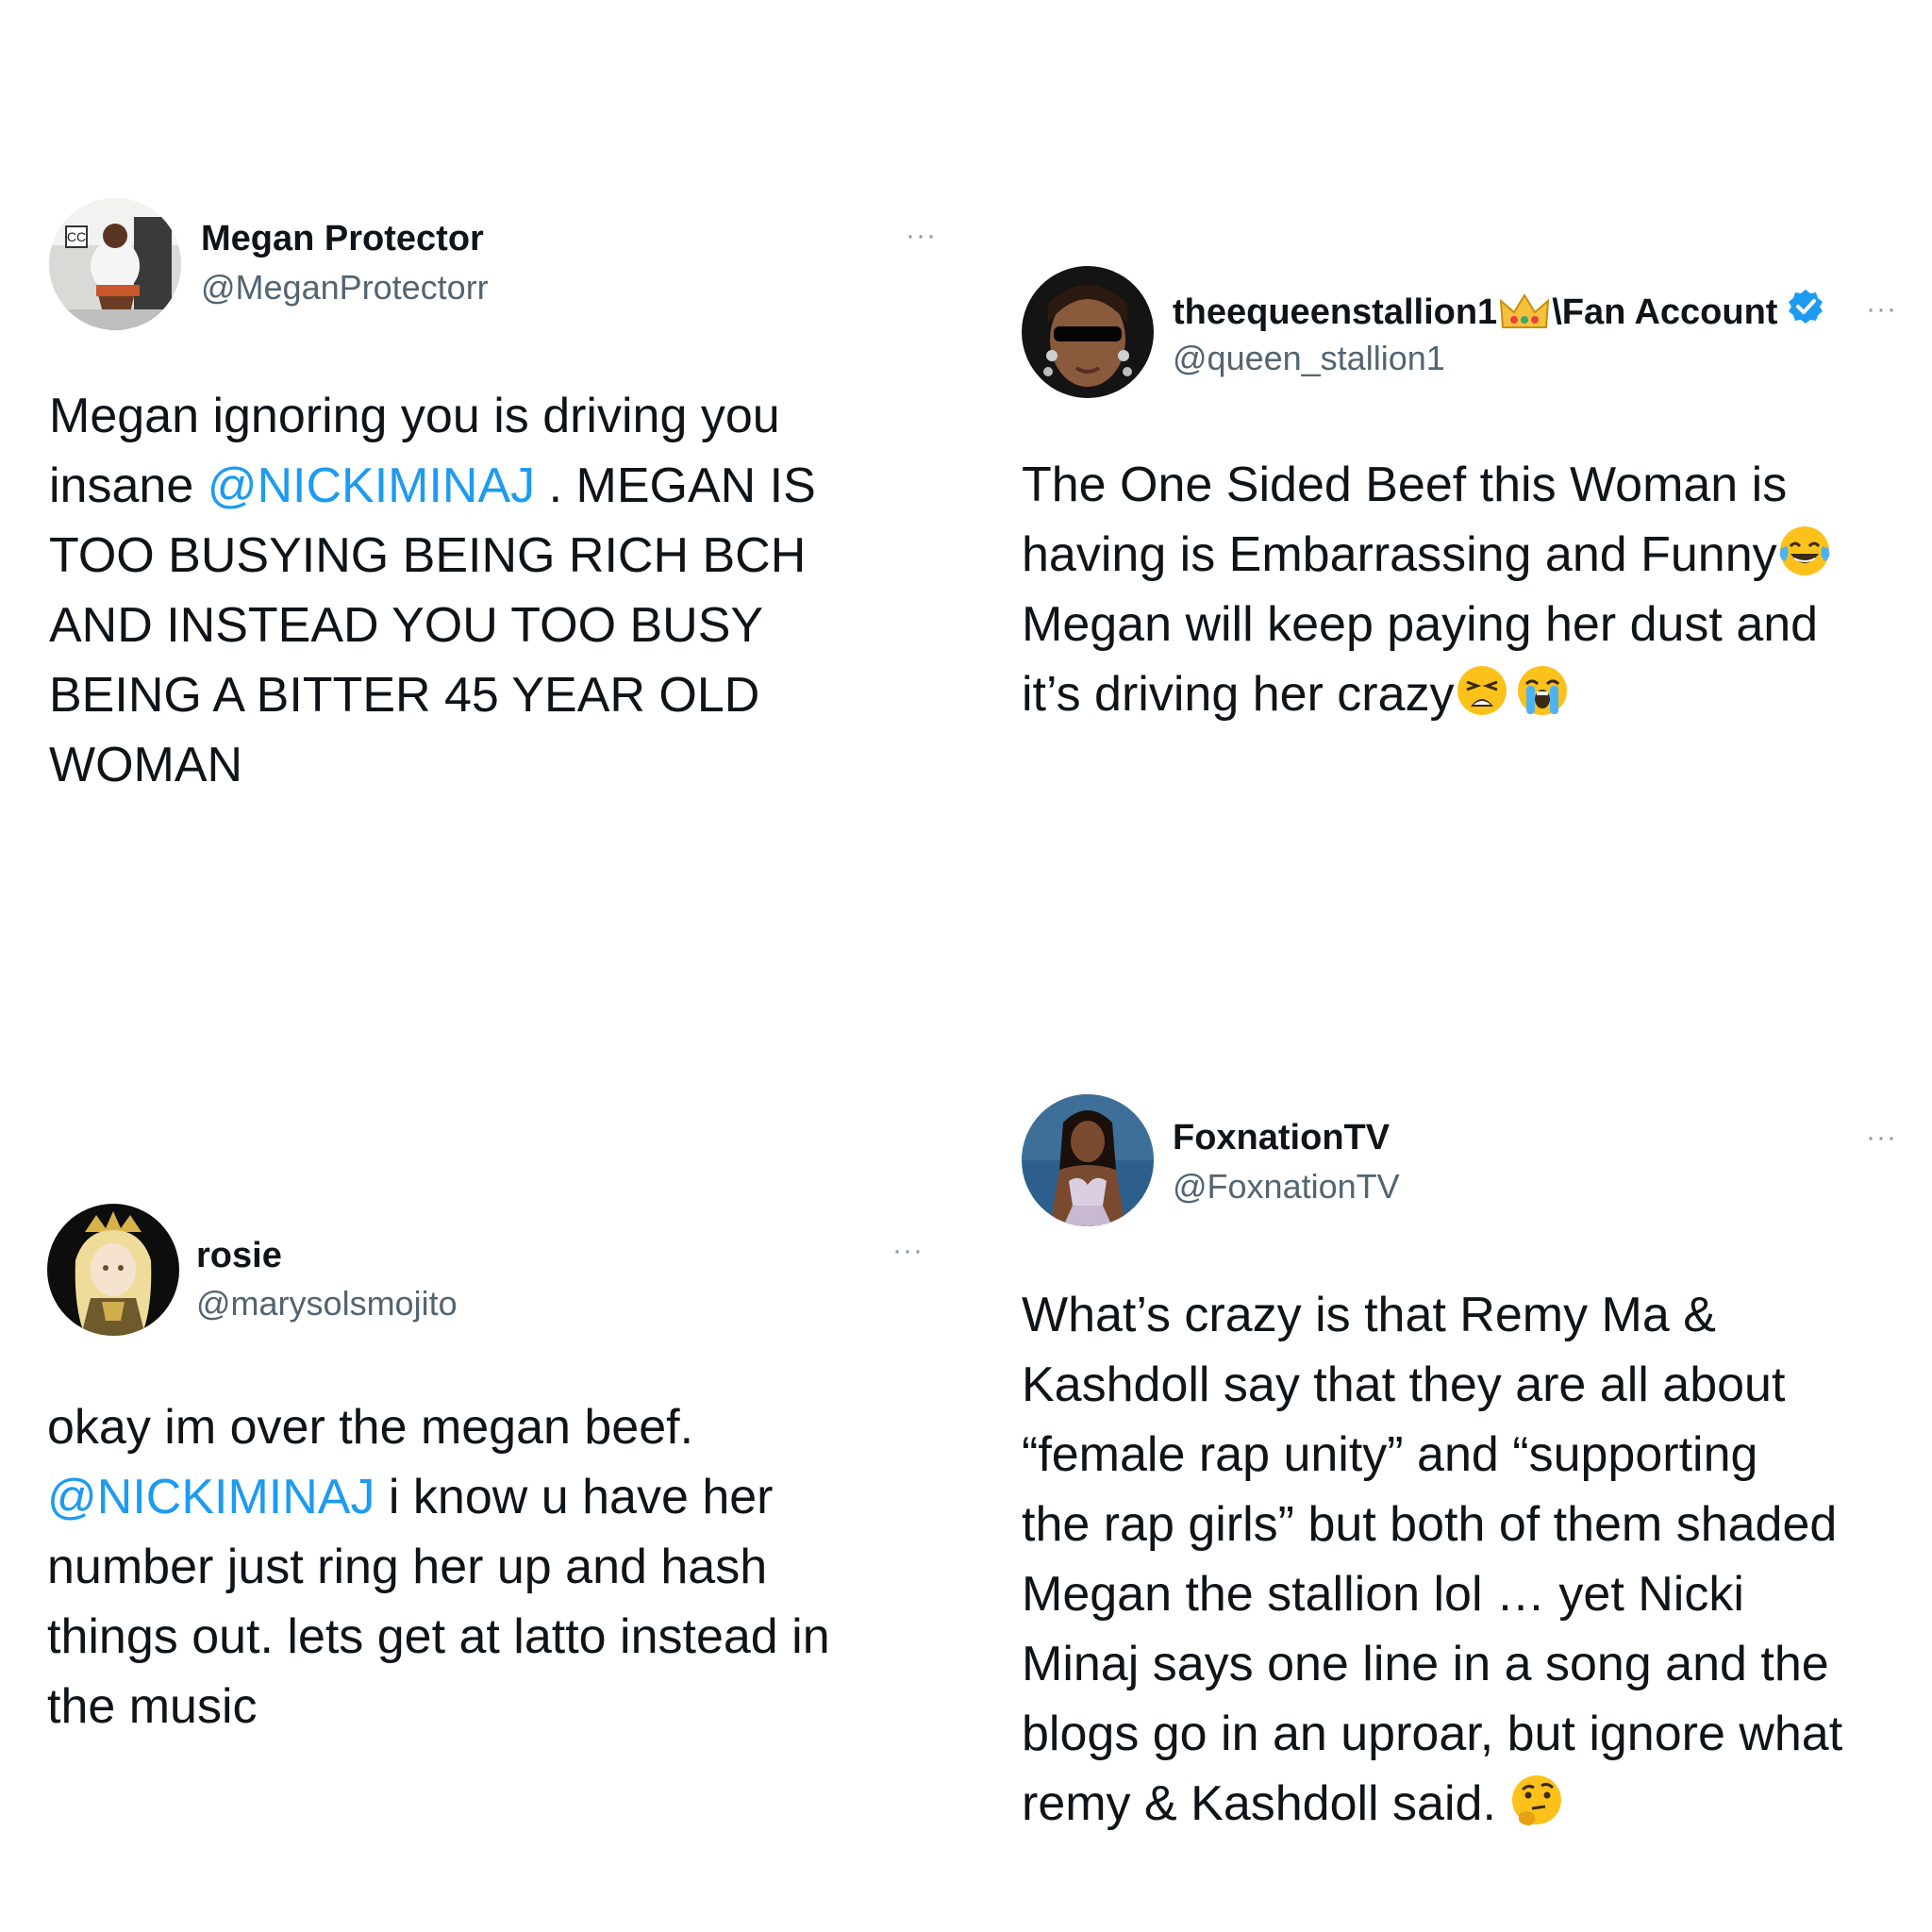  I want to click on display-name: theequeenstallion1 \Fan Account, so click(1498, 312).